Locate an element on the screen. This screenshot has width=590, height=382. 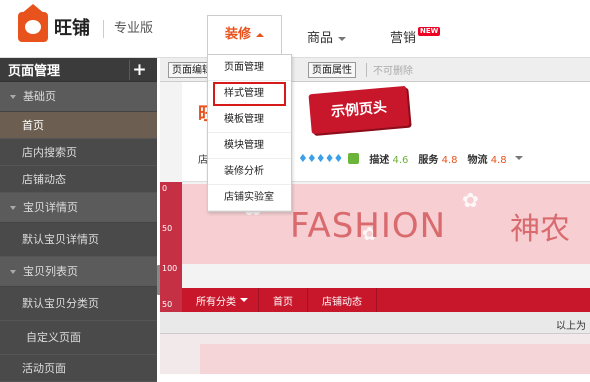
brand-logo: 旺铺 is located at coordinates (54, 23).